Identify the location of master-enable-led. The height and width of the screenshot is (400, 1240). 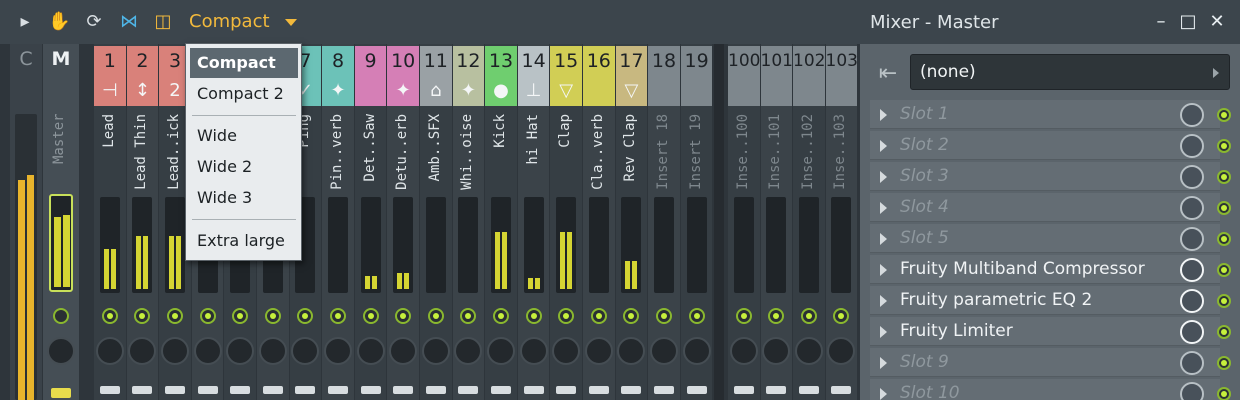
(61, 316).